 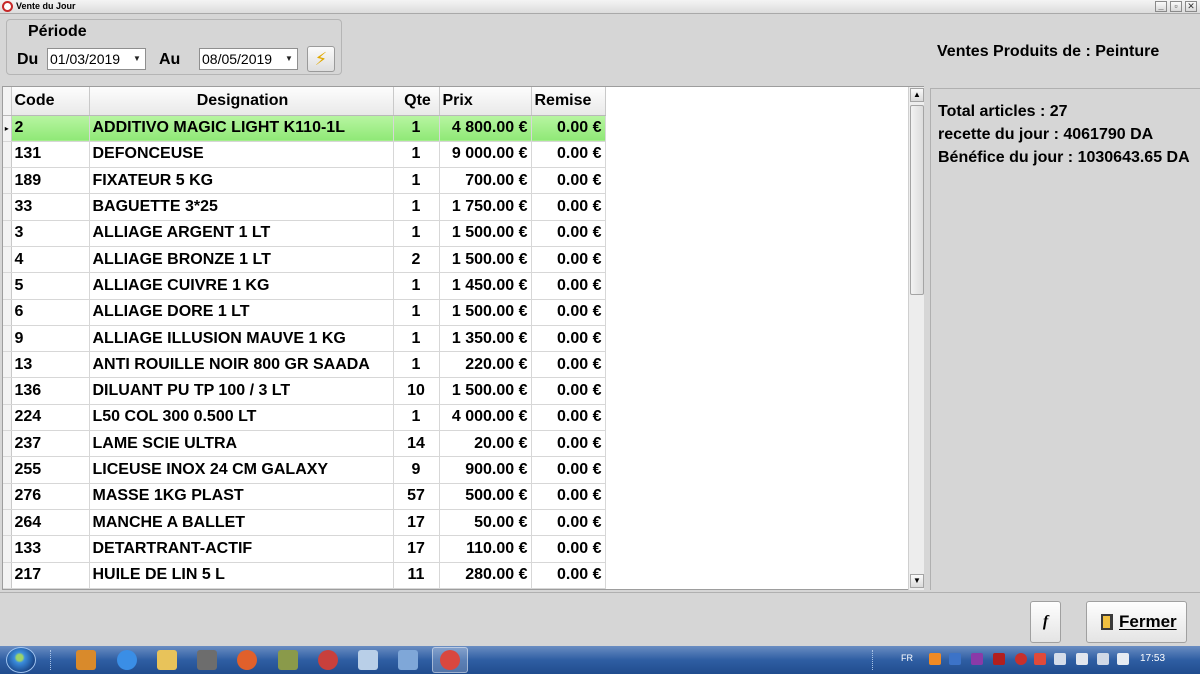 What do you see at coordinates (1152, 658) in the screenshot?
I see `taskbar-clock: 17:53` at bounding box center [1152, 658].